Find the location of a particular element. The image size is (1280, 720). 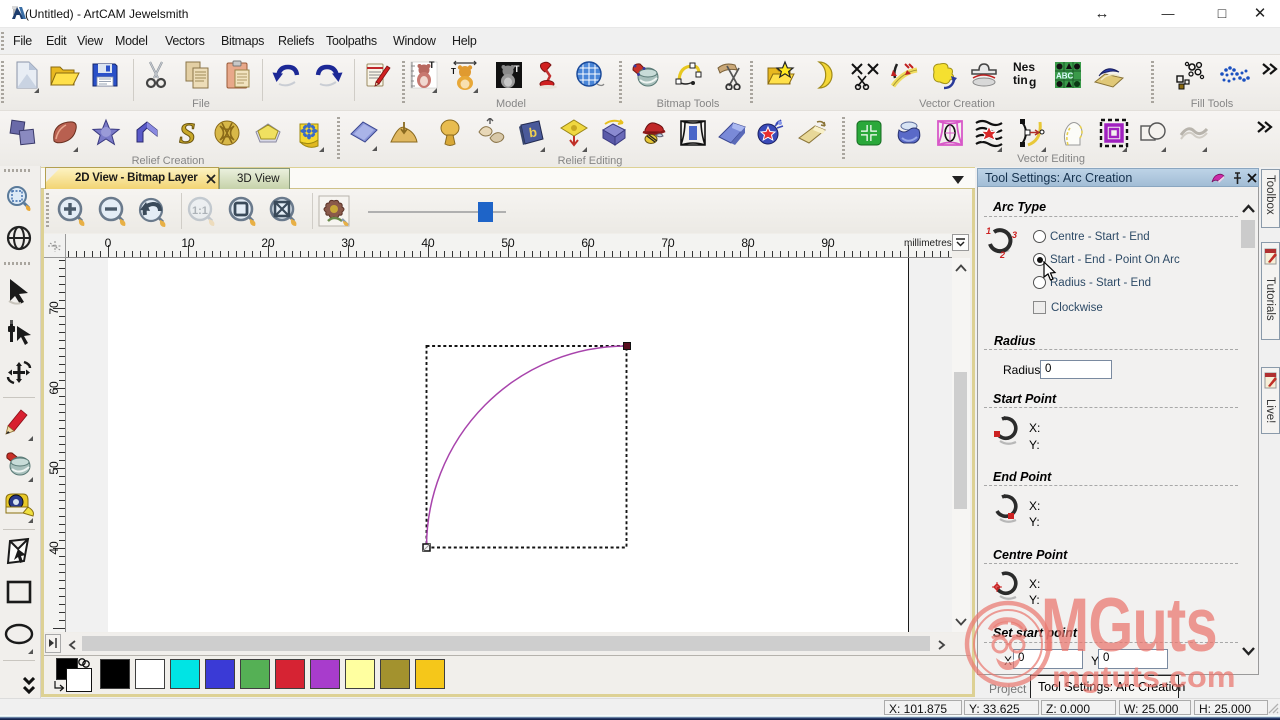

svg-text: 3 is located at coordinates (1014, 235).